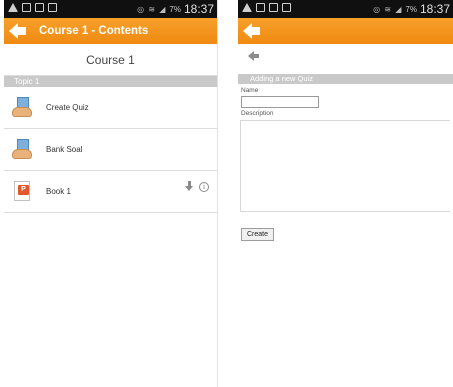 This screenshot has width=453, height=387. What do you see at coordinates (345, 57) in the screenshot?
I see `secondary-back-icon` at bounding box center [345, 57].